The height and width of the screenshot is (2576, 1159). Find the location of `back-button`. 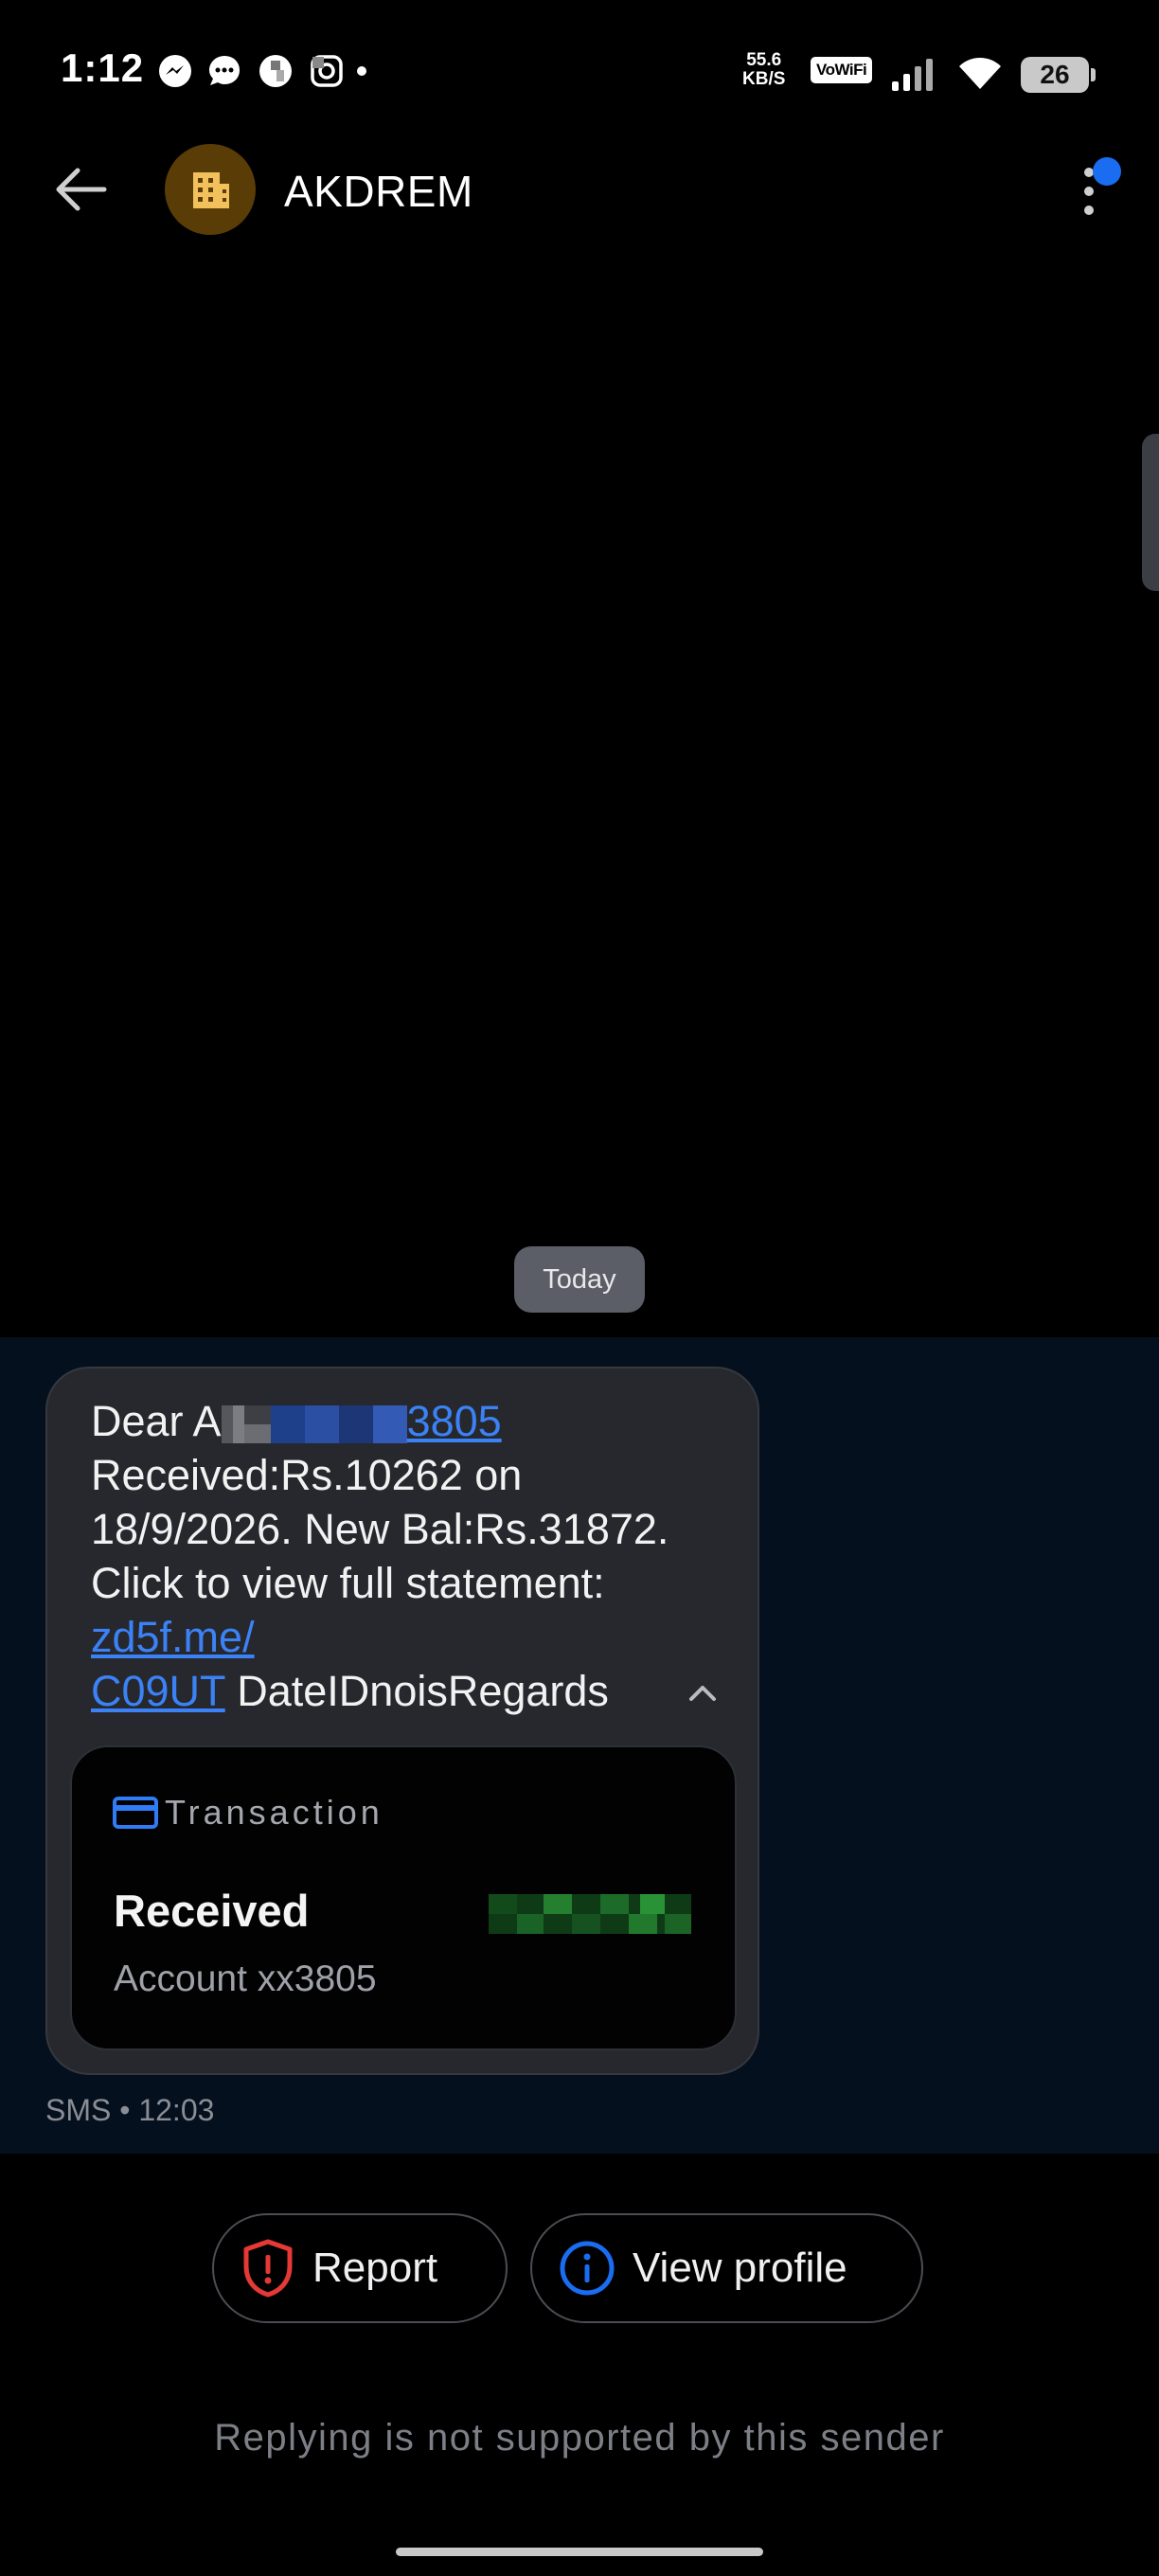

back-button is located at coordinates (80, 189).